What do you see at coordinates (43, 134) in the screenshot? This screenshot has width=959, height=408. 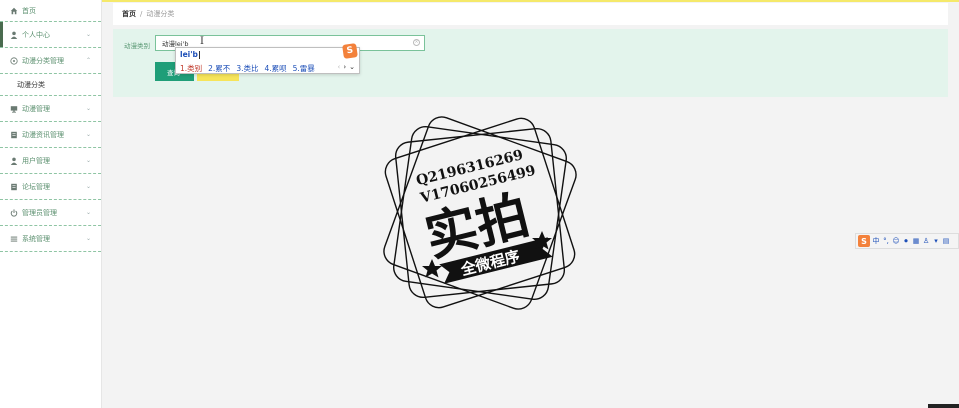 I see `sidebar-item-label: 动漫资讯管理` at bounding box center [43, 134].